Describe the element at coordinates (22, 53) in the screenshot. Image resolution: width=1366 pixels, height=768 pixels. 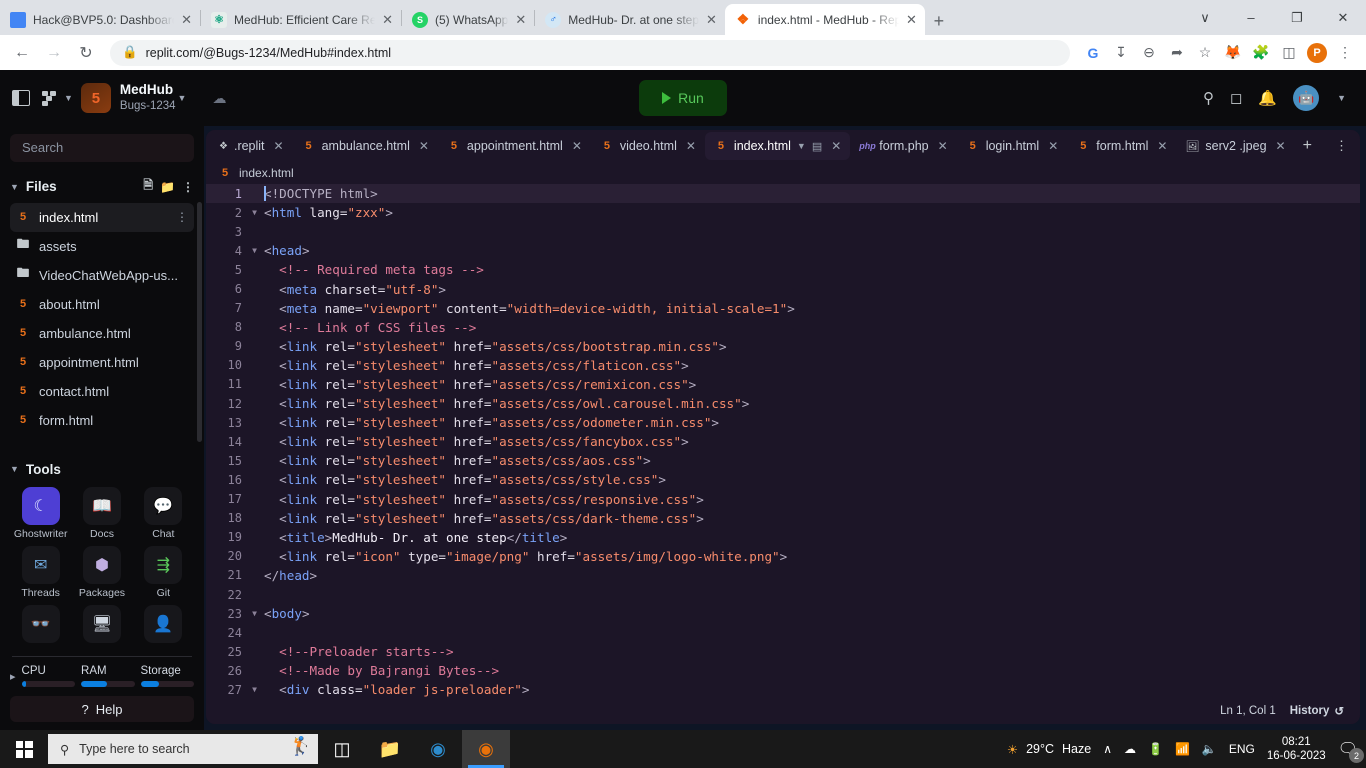
I see `back-icon: ←` at that location.